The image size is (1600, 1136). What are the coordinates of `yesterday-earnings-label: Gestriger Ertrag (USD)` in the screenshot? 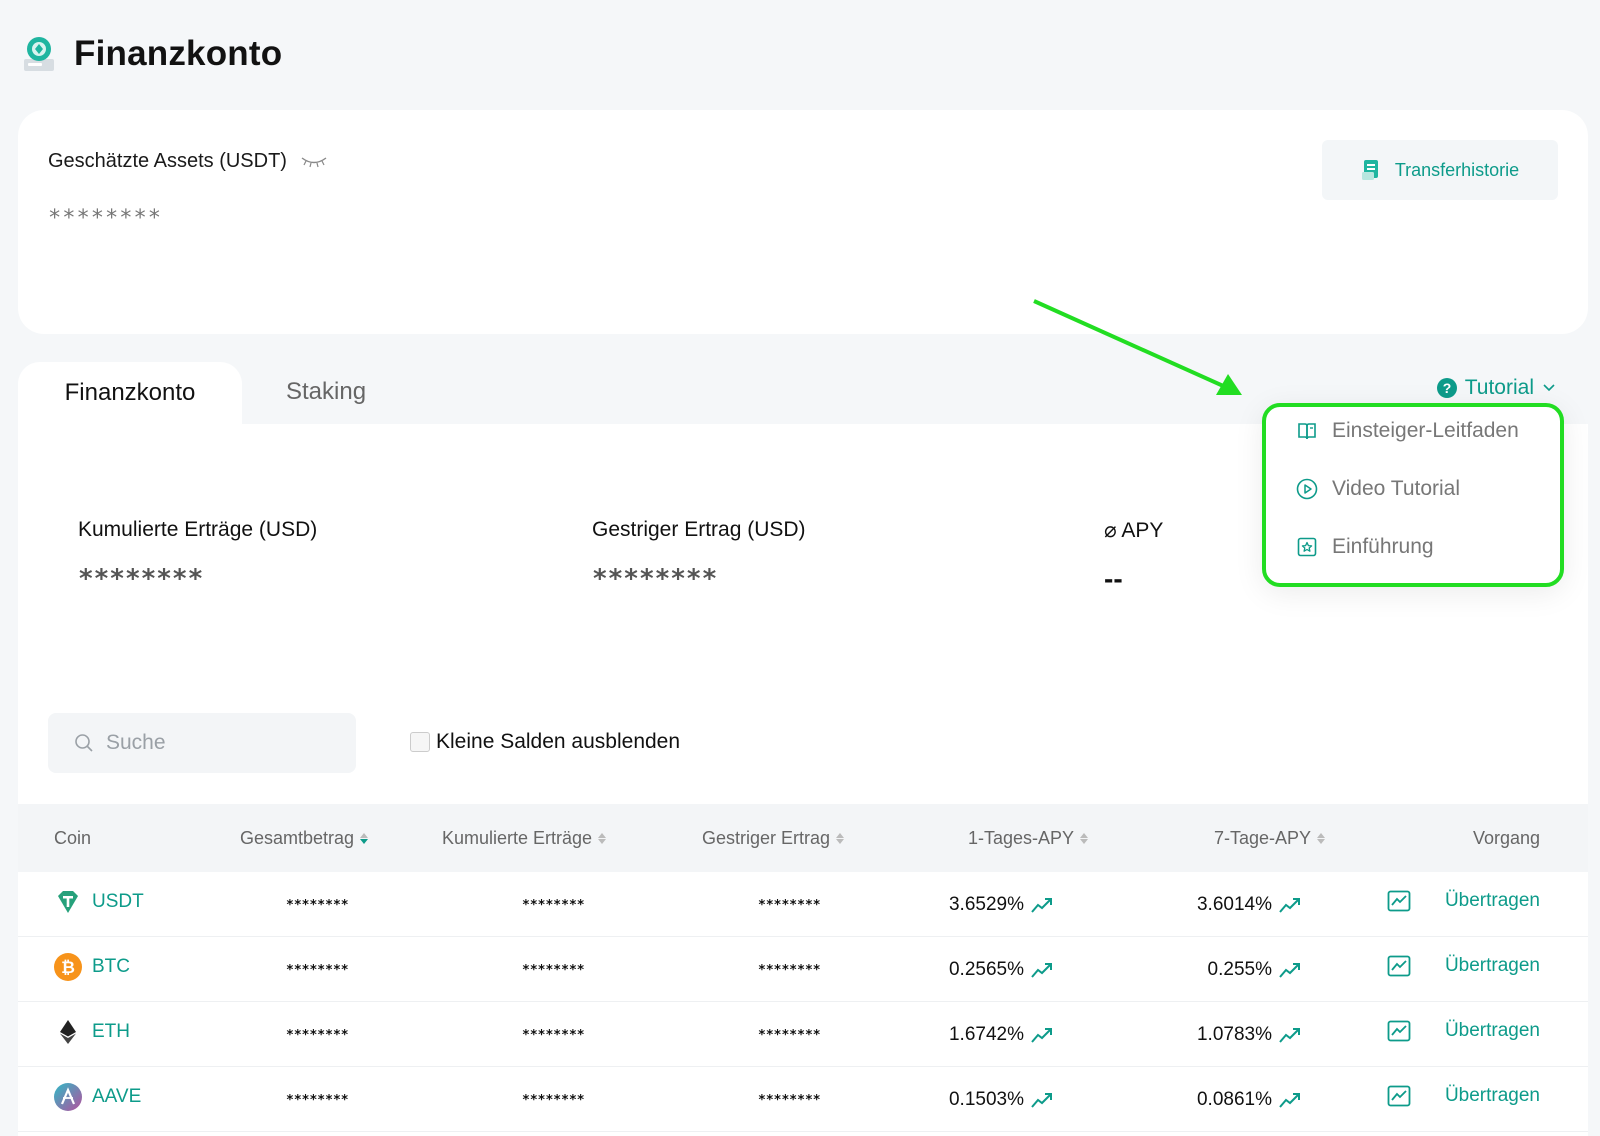 It's located at (699, 529).